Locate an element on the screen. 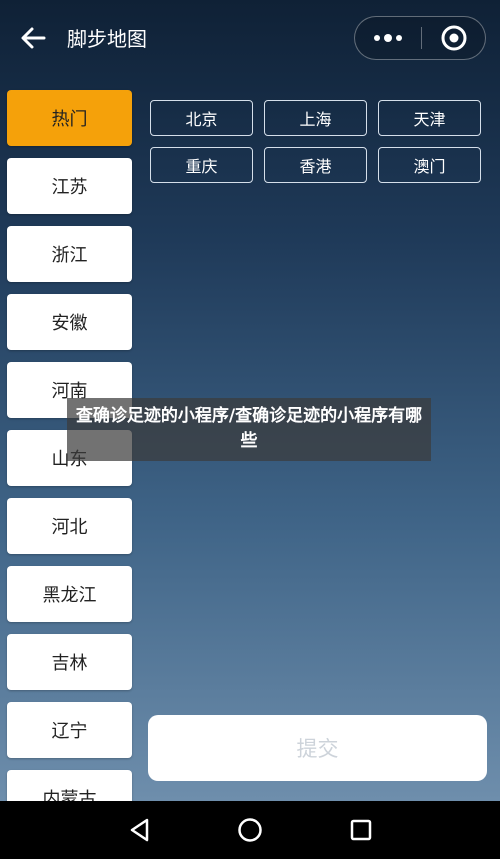 The image size is (500, 859). city-label: 重庆 is located at coordinates (201, 166).